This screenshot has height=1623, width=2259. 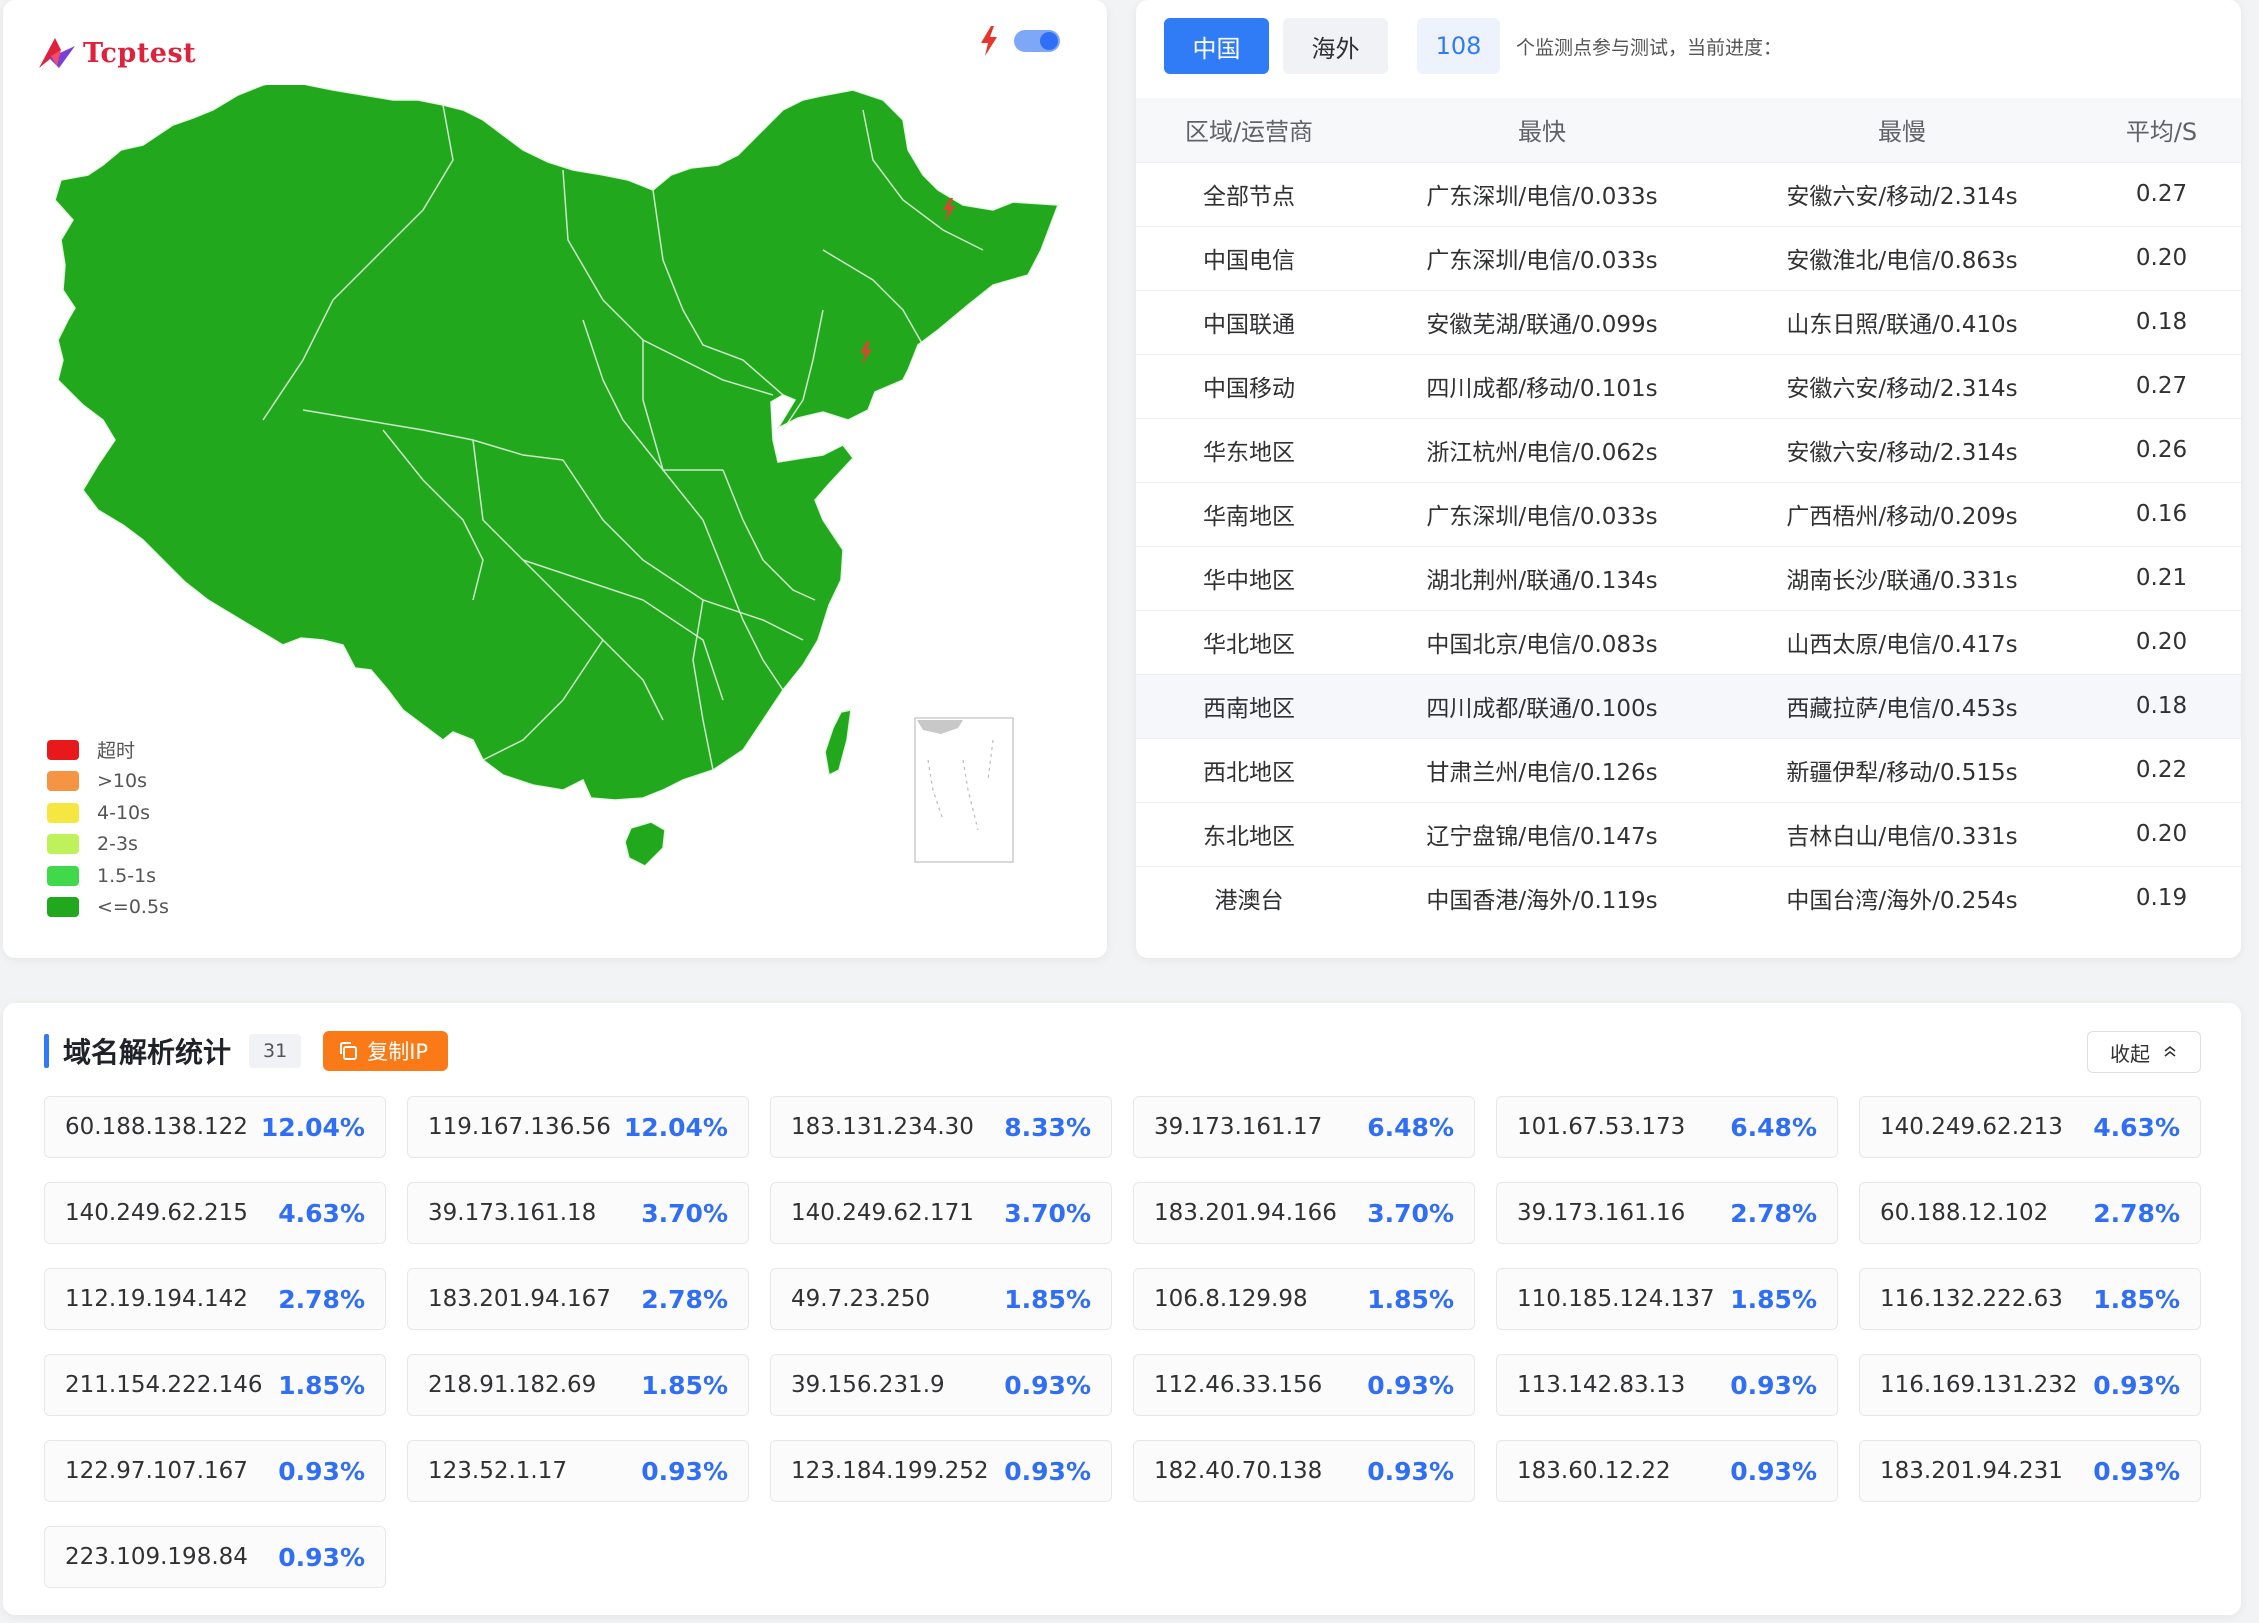 What do you see at coordinates (1667, 1127) in the screenshot?
I see `ip-entry: 101.67.53.173 6.48%` at bounding box center [1667, 1127].